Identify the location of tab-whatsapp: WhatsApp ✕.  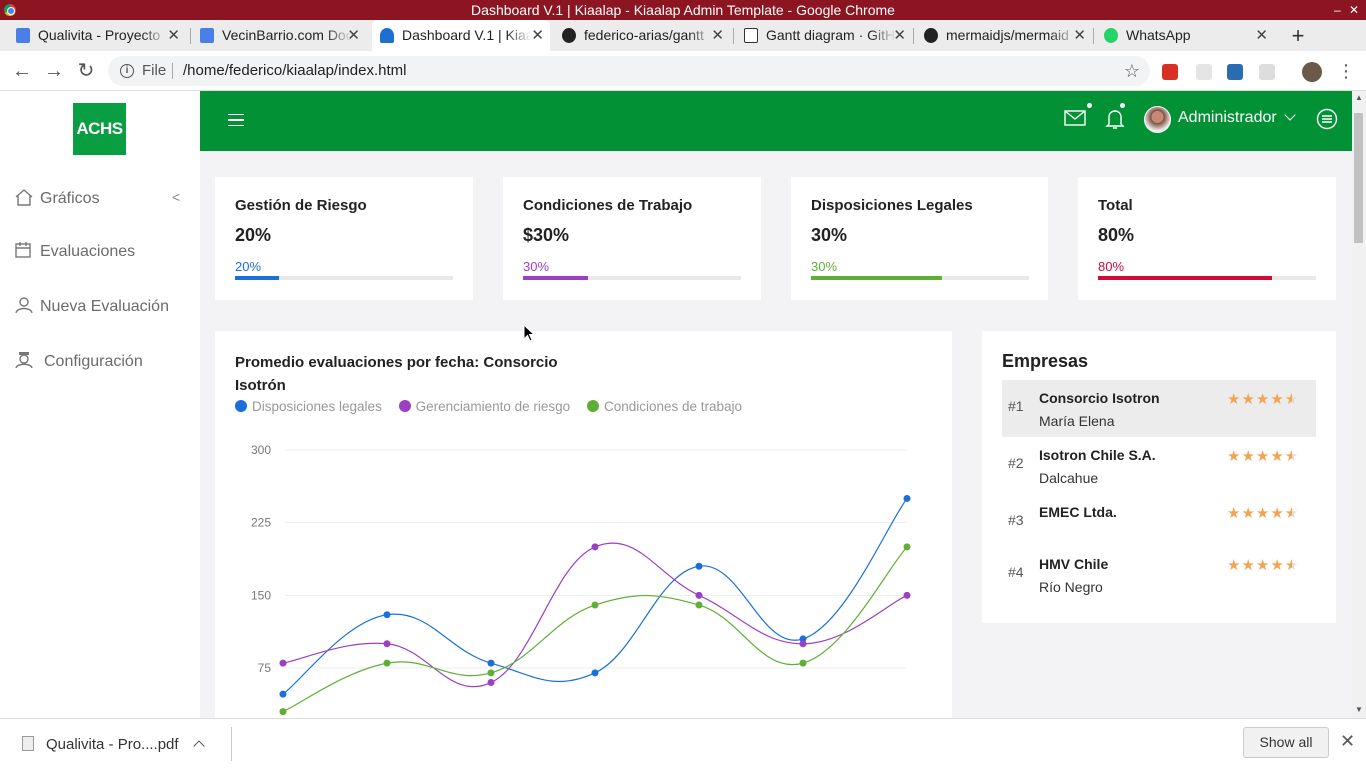
(1185, 35).